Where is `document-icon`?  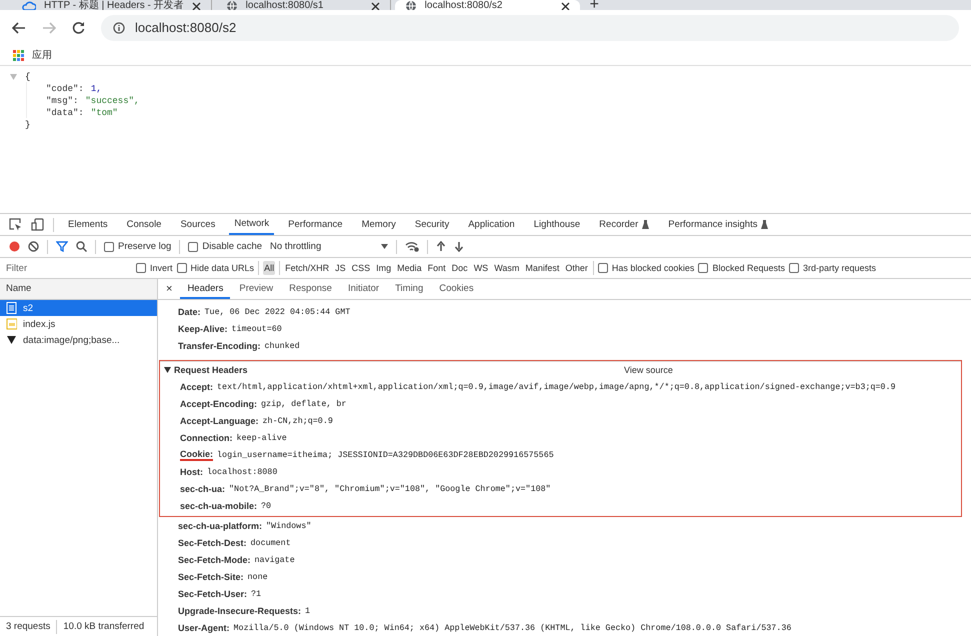 document-icon is located at coordinates (11, 308).